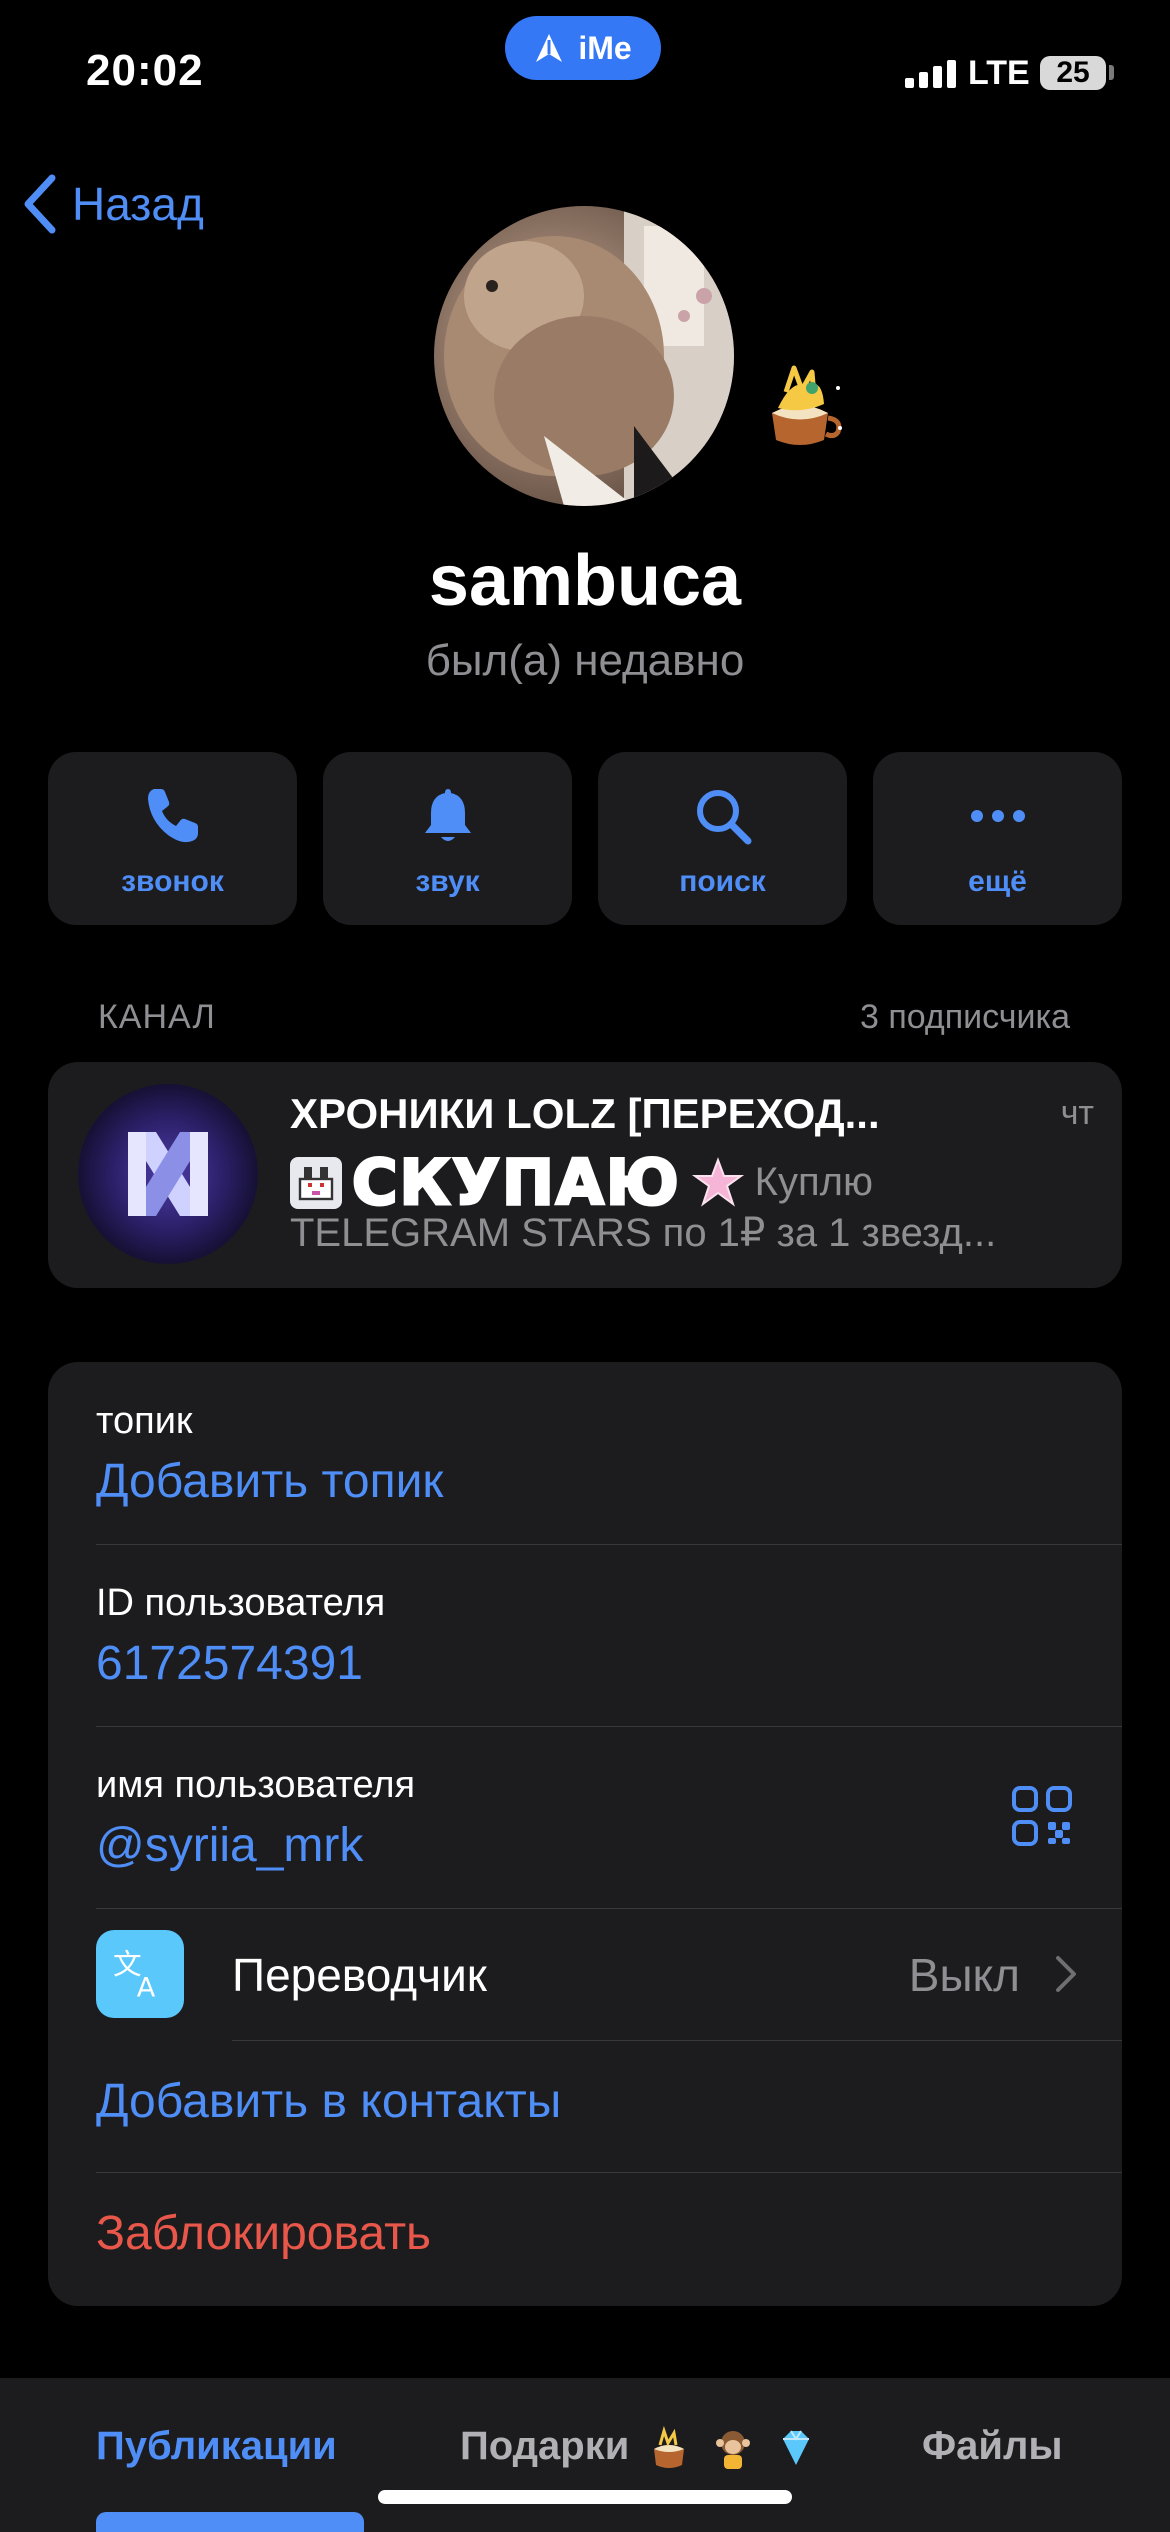  Describe the element at coordinates (1111, 72) in the screenshot. I see `battery-tip` at that location.